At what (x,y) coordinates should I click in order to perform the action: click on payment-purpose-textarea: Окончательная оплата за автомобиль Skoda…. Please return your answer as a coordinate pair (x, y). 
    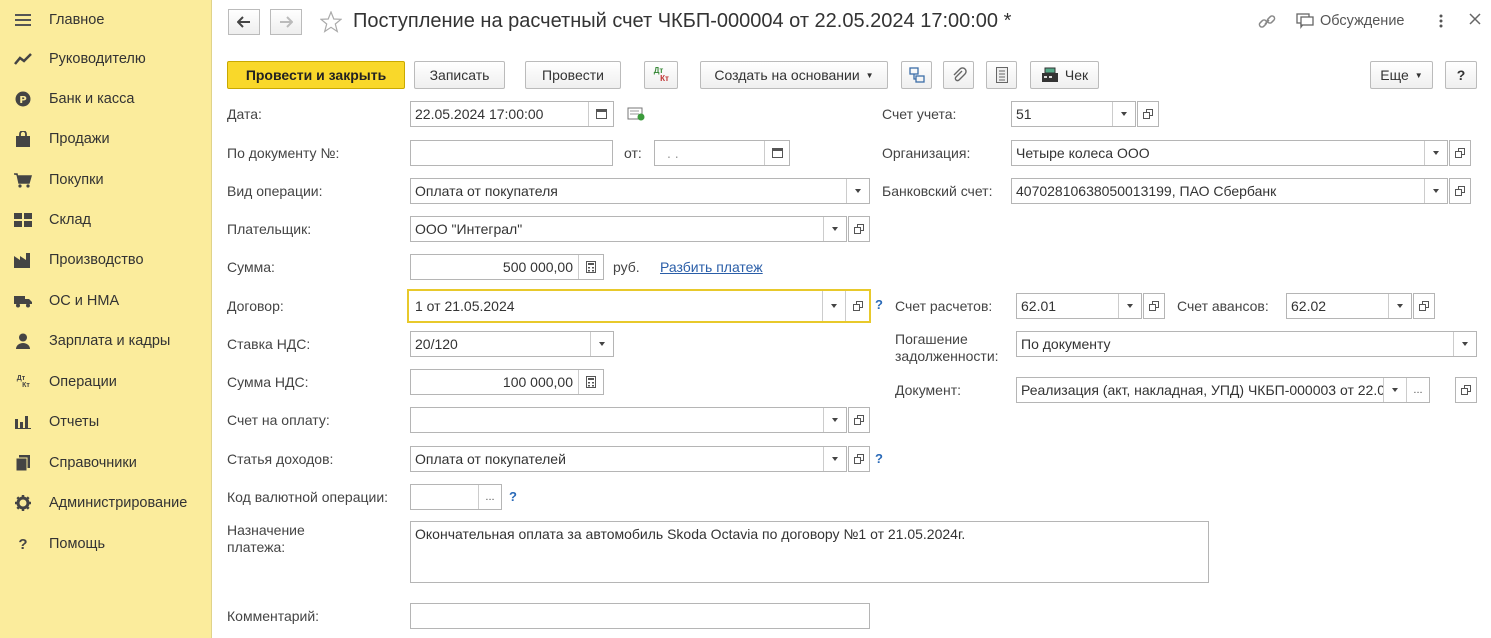
    Looking at the image, I should click on (809, 552).